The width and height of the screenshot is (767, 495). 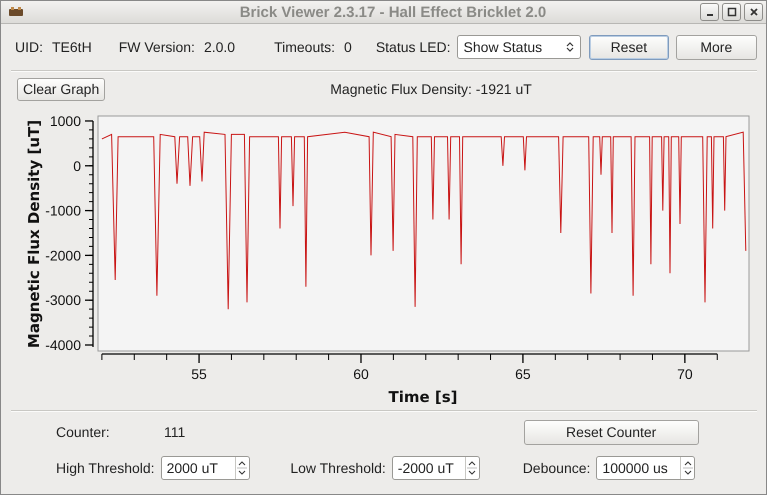 I want to click on fw-version-label: FW Version:, so click(x=156, y=47).